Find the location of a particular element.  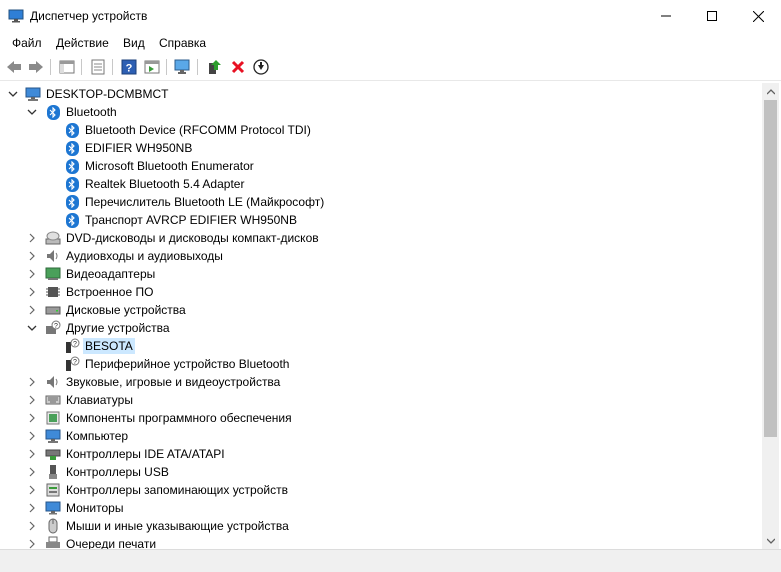

tree-node-usb: Контроллеры USB is located at coordinates (98, 472).